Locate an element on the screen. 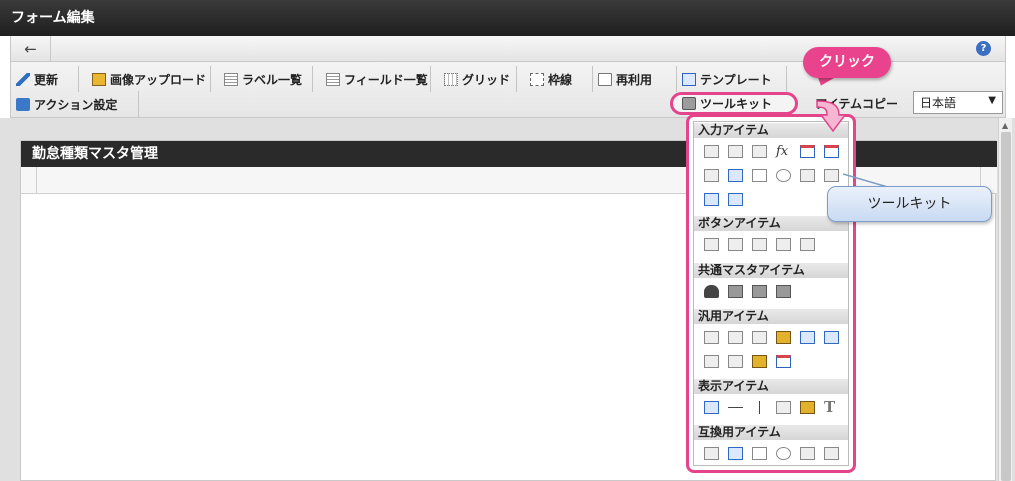 This screenshot has width=1015, height=481. list-box-icon is located at coordinates (735, 175).